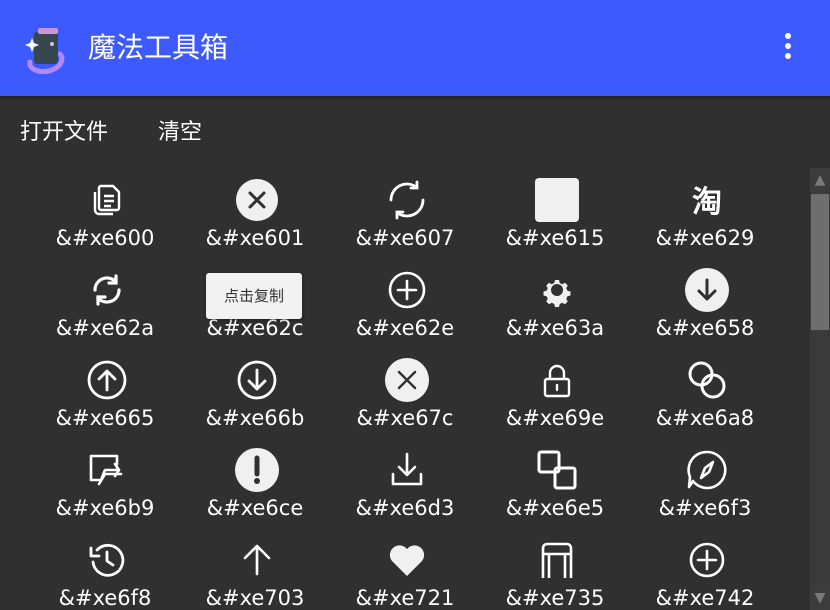  What do you see at coordinates (557, 200) in the screenshot?
I see `square-filled-icon` at bounding box center [557, 200].